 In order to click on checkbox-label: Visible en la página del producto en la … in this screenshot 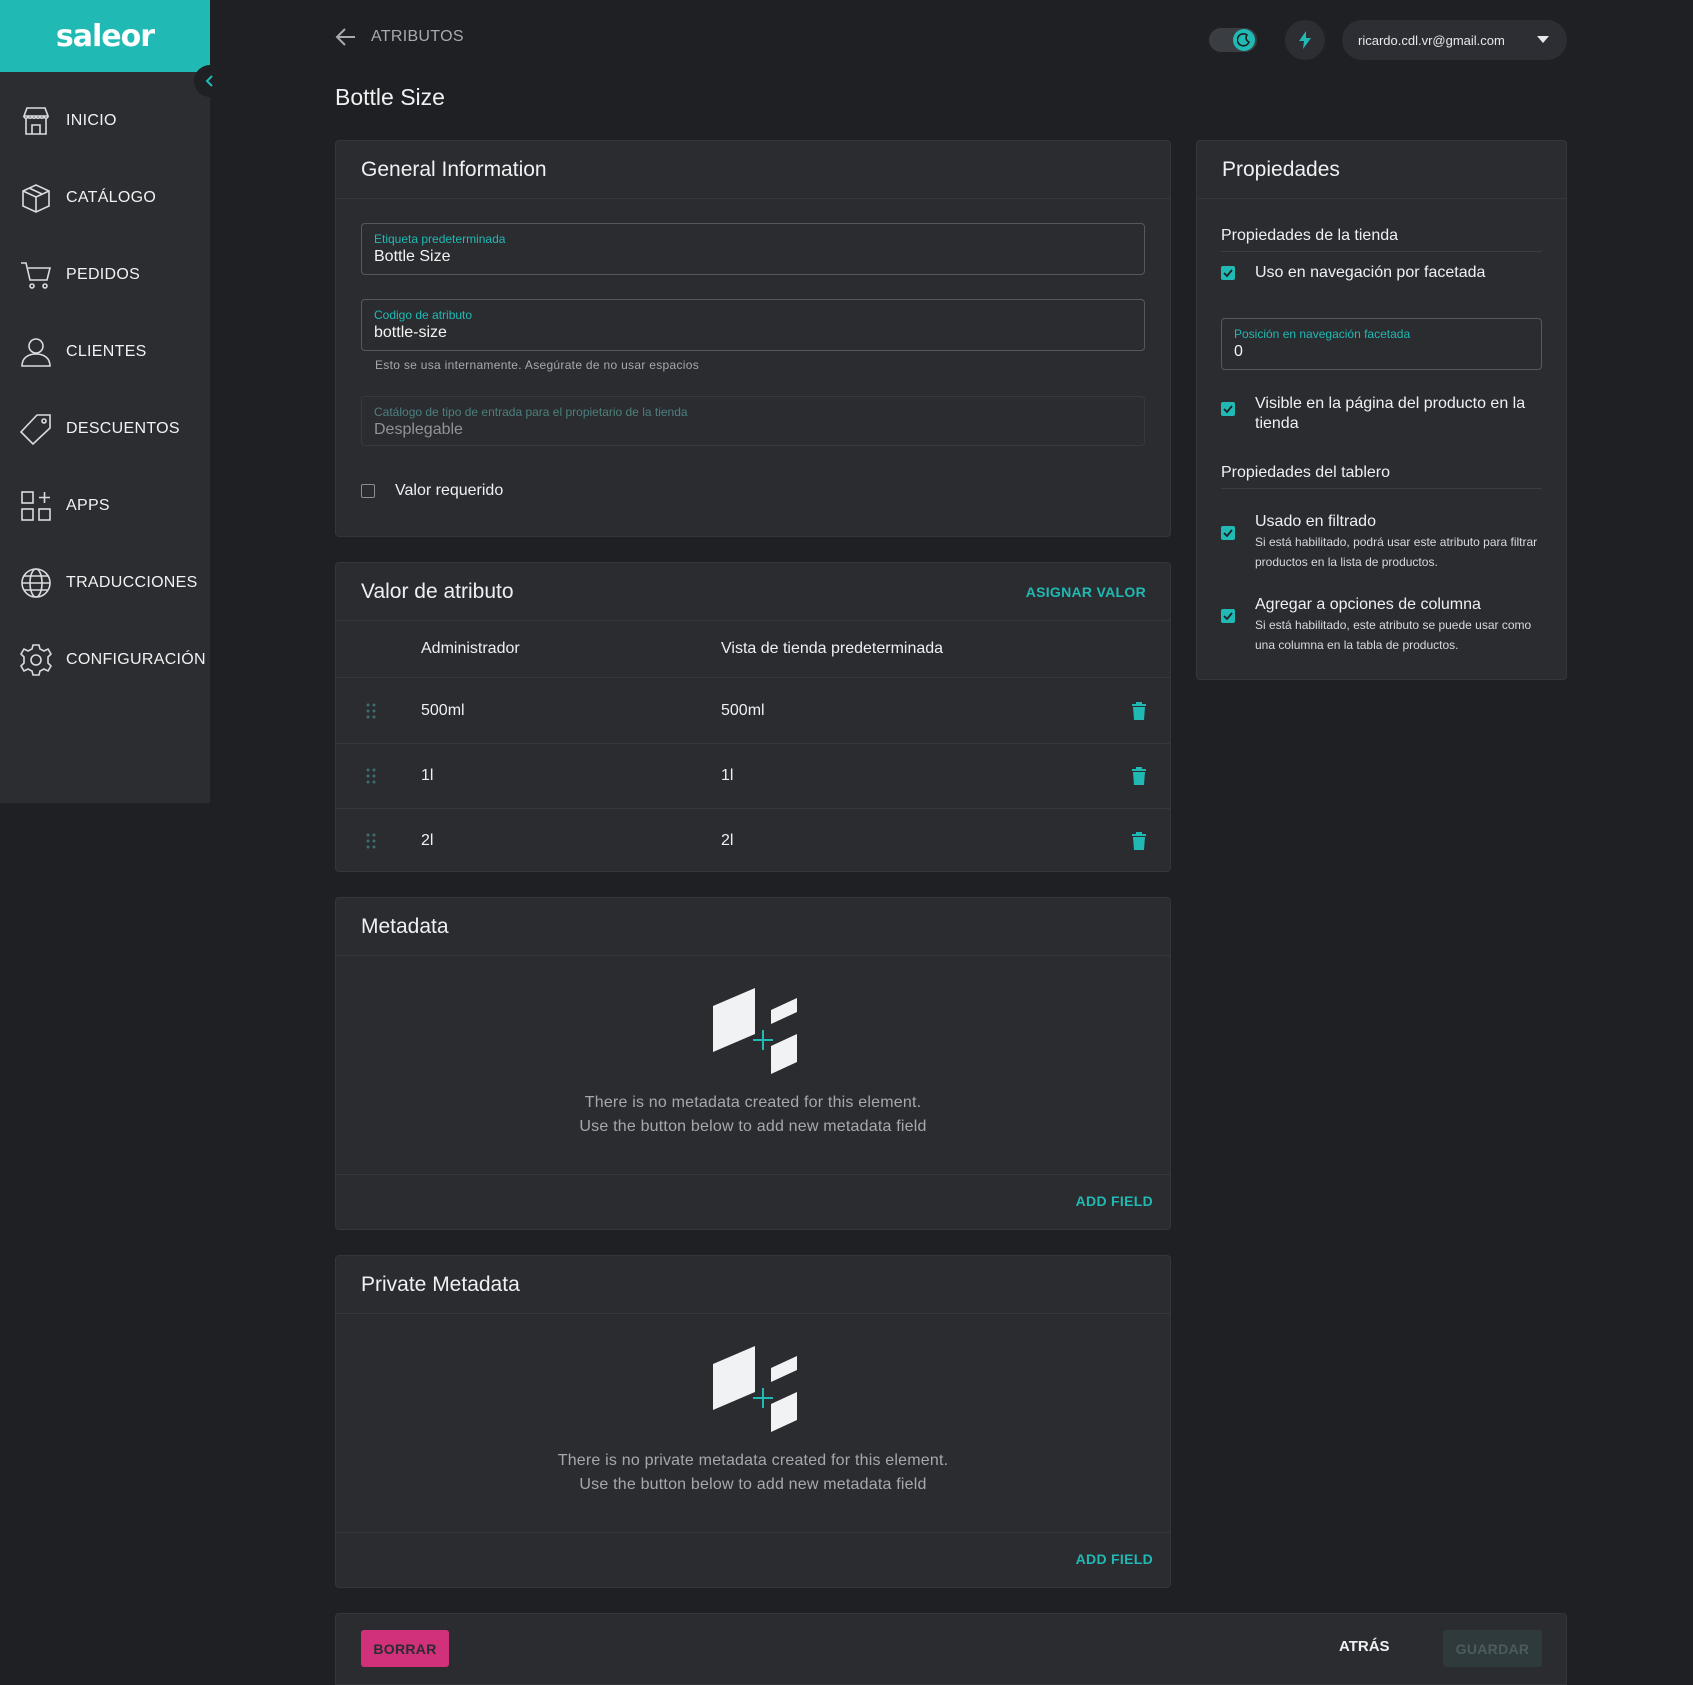, I will do `click(1390, 413)`.